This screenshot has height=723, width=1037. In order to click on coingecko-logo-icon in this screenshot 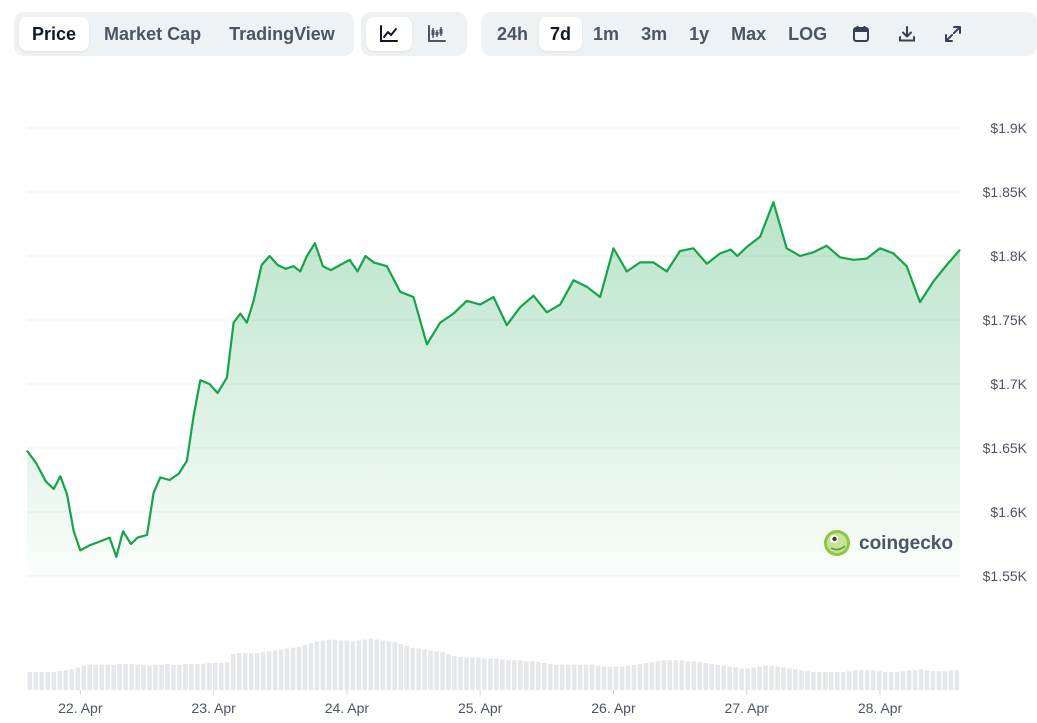, I will do `click(837, 543)`.